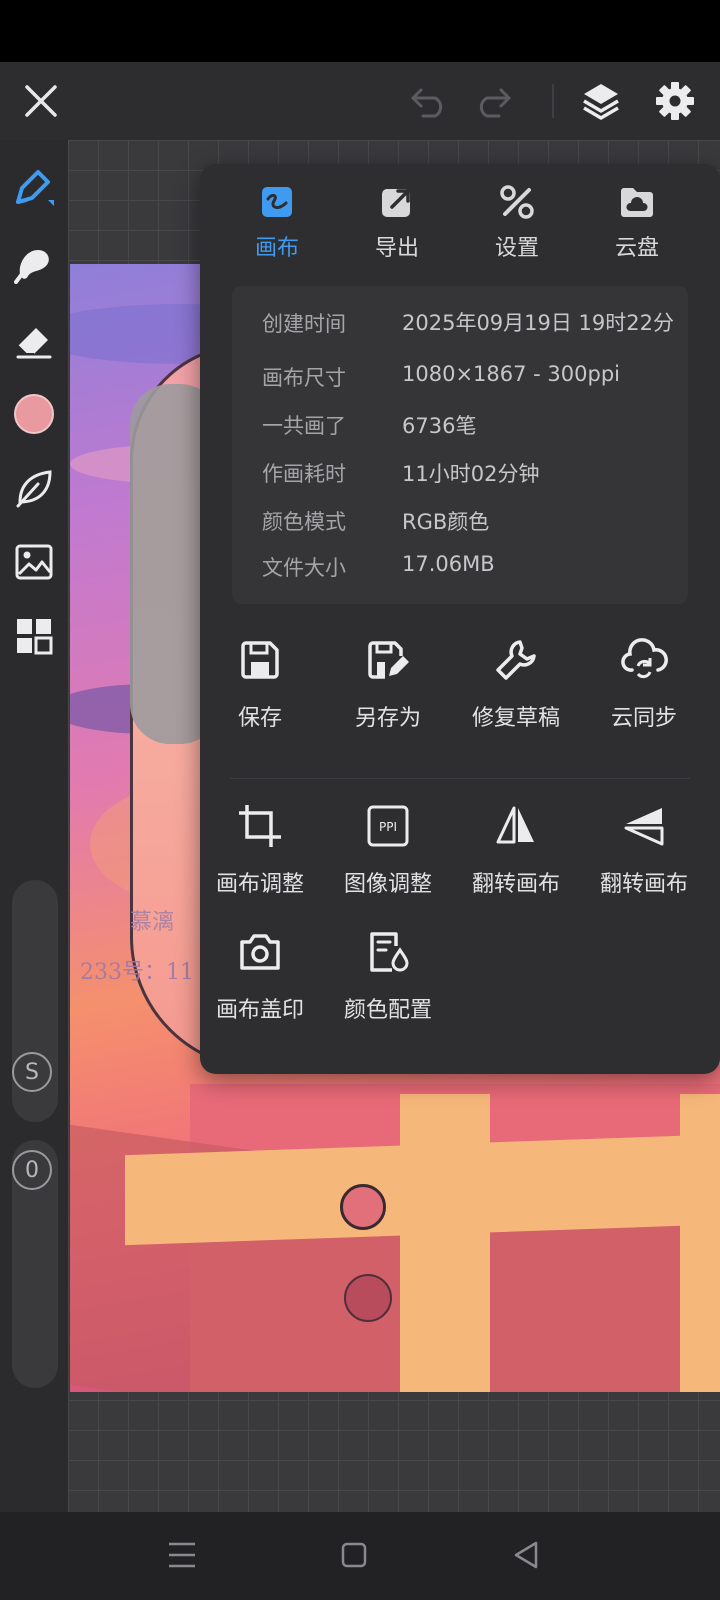 This screenshot has height=1600, width=720. What do you see at coordinates (644, 827) in the screenshot?
I see `flip-vertical-icon` at bounding box center [644, 827].